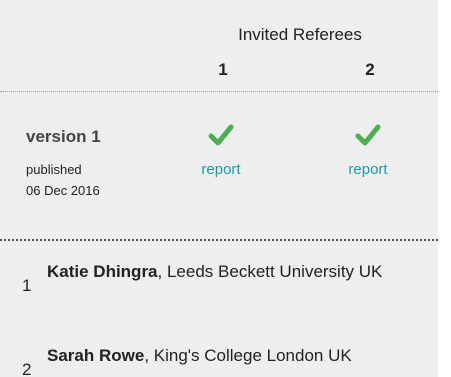 Image resolution: width=451 pixels, height=377 pixels. Describe the element at coordinates (102, 271) in the screenshot. I see `referee-name: Katie Dhingra` at that location.